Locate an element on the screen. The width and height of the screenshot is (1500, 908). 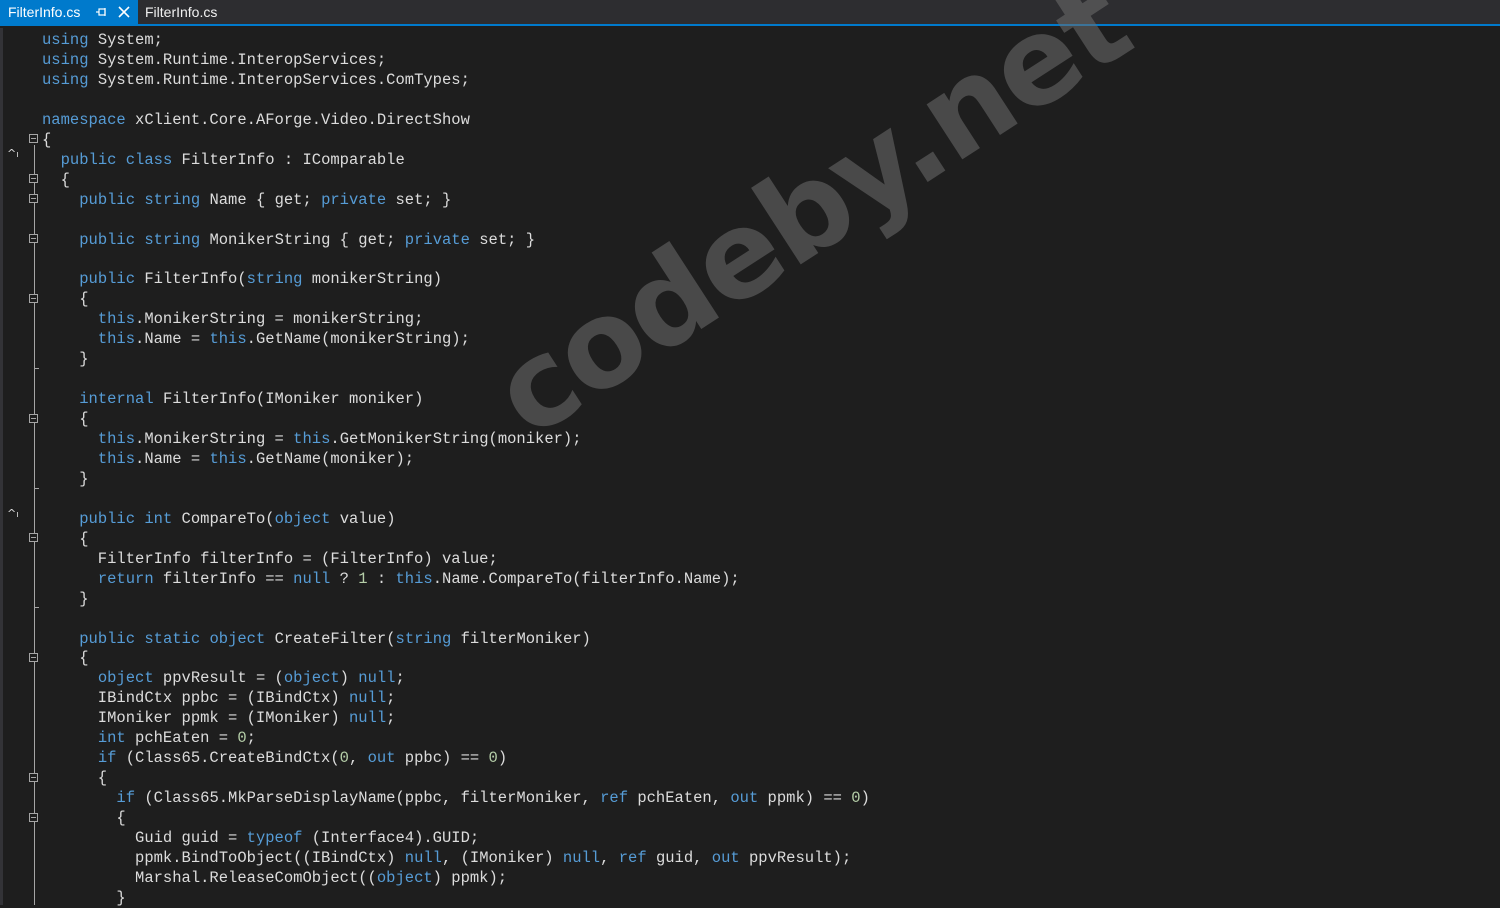
code-text: value) is located at coordinates (363, 518).